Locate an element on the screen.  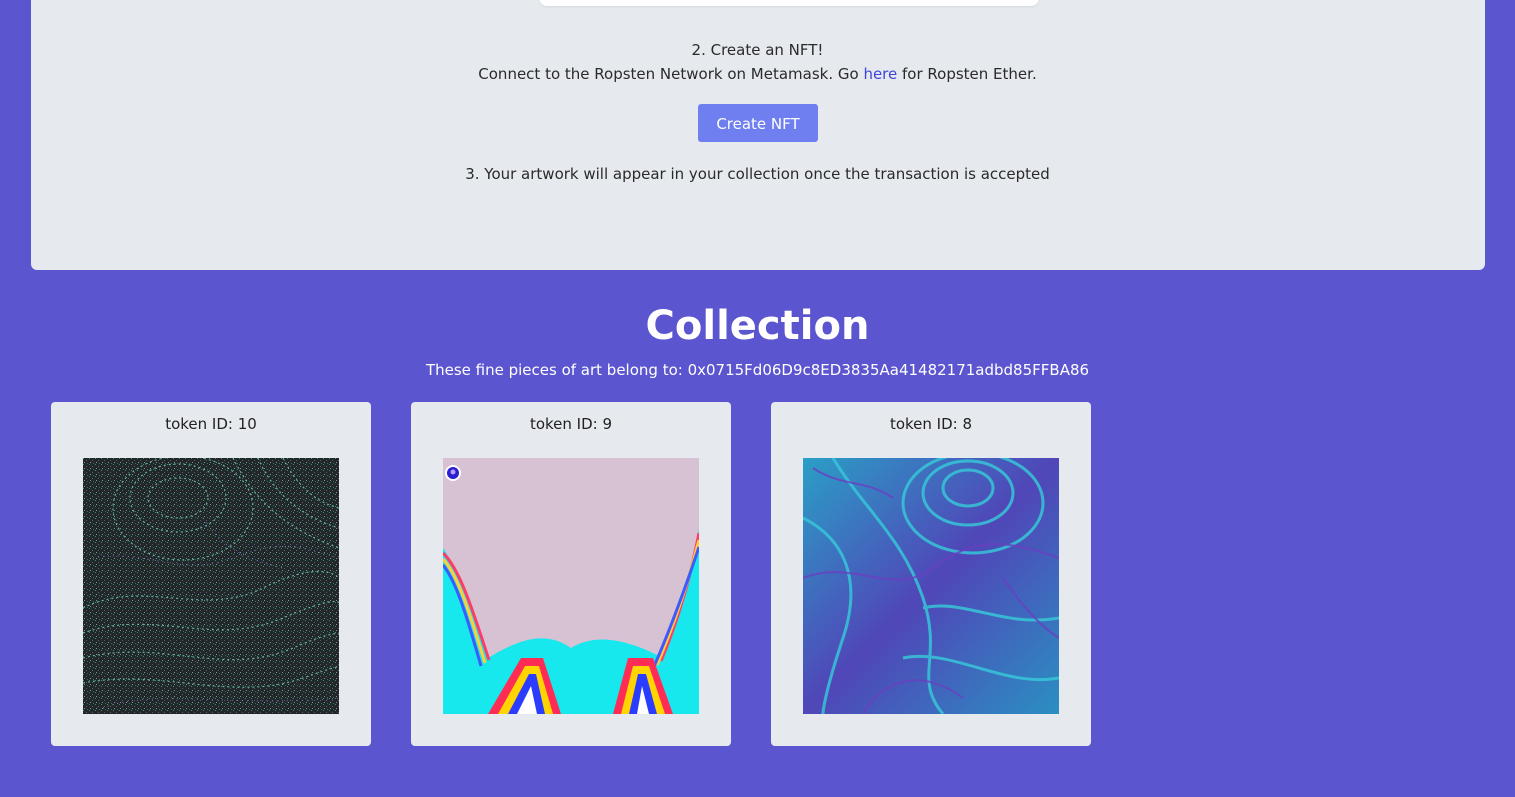
token-id-label: token ID: 9 is located at coordinates (571, 424).